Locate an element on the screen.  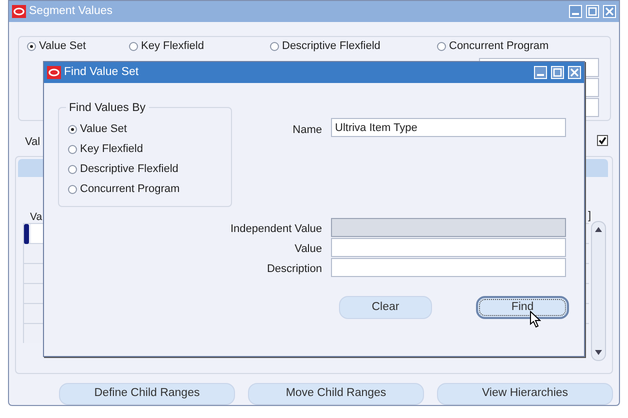
dialog-button: Find is located at coordinates (522, 307).